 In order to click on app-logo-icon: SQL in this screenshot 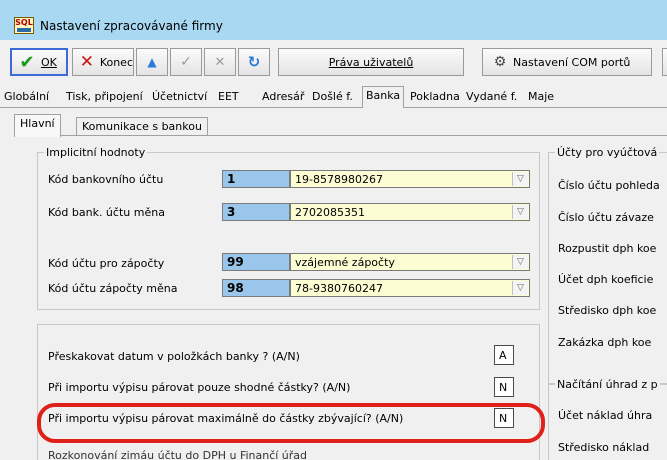, I will do `click(24, 25)`.